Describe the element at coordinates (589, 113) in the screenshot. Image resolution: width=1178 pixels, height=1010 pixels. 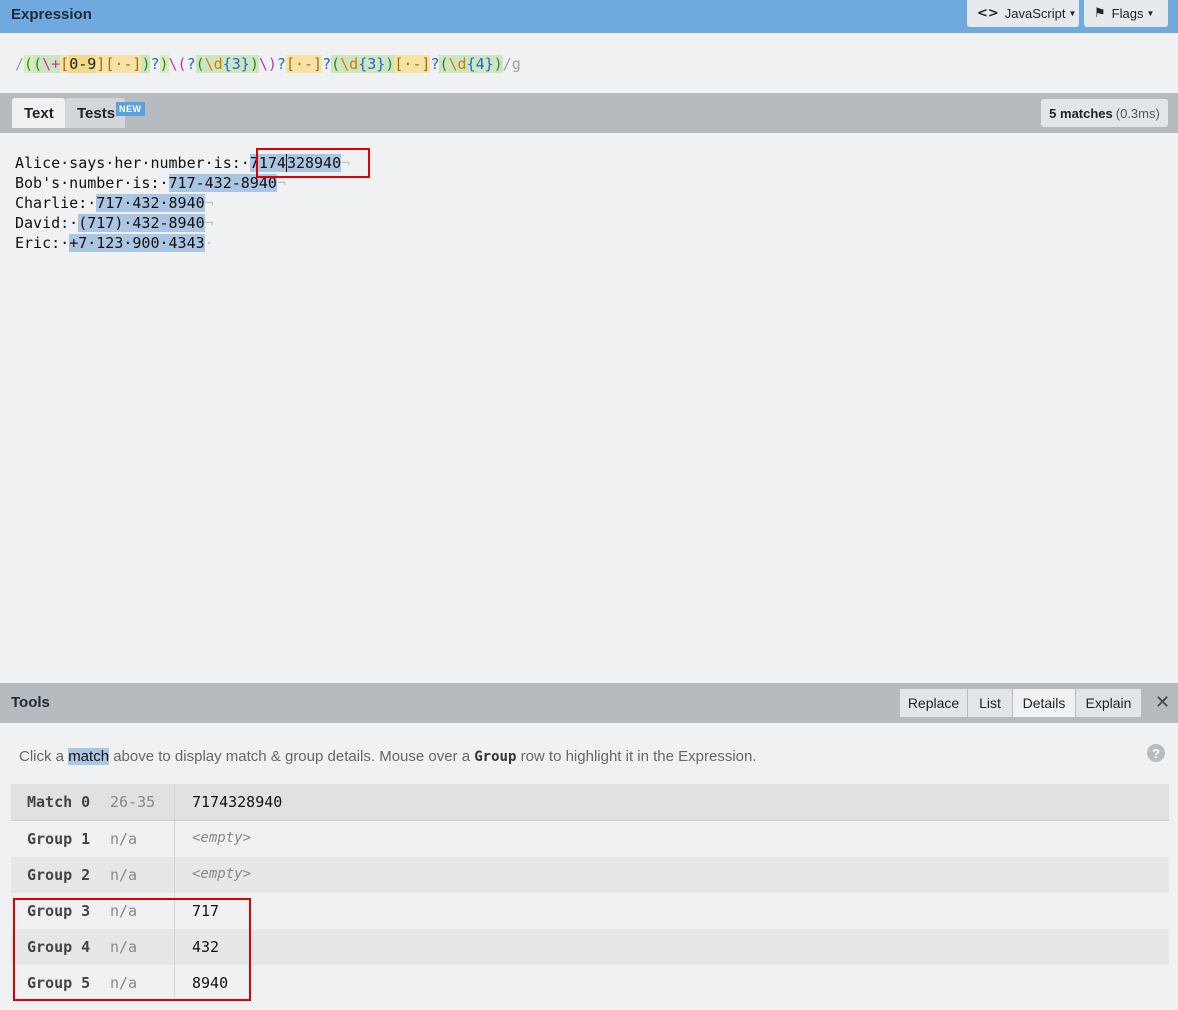
I see `text-tabs-bar: Text Tests NEW 5 matches (0.3ms)` at that location.